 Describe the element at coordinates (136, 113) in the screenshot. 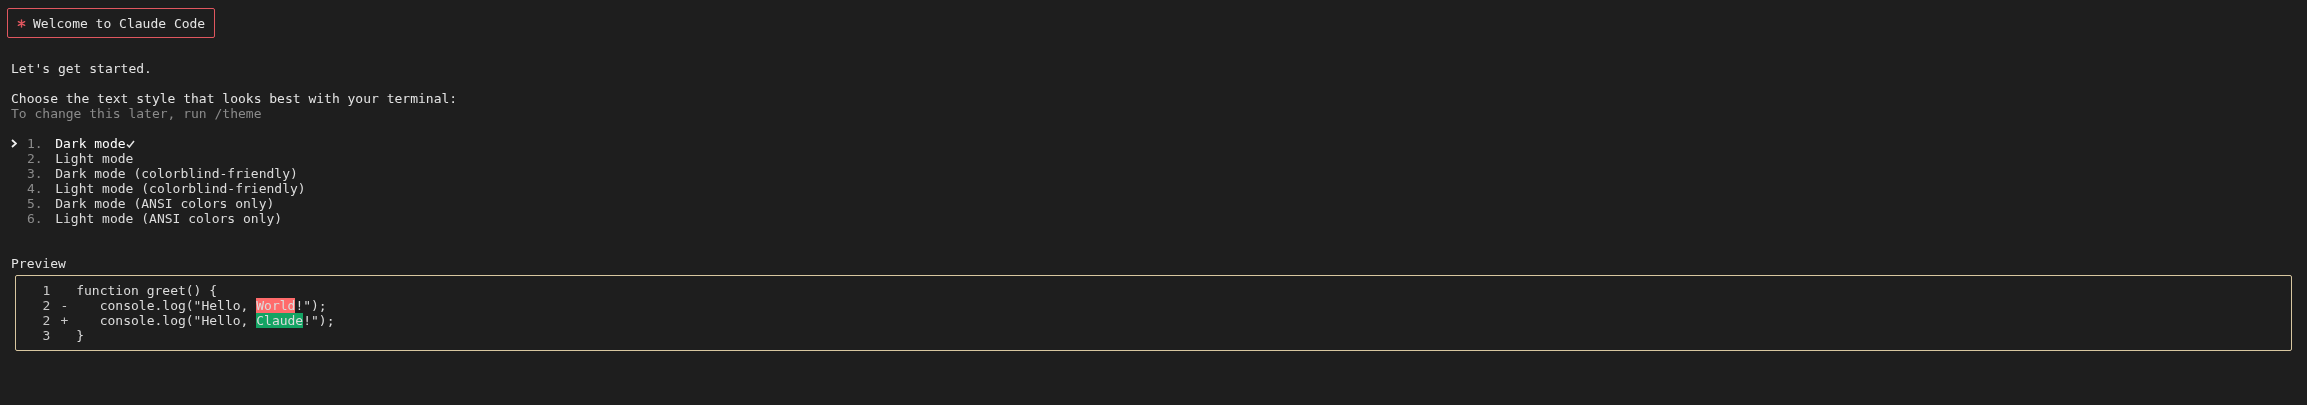

I see `hint-text: To change this later, run /theme` at that location.